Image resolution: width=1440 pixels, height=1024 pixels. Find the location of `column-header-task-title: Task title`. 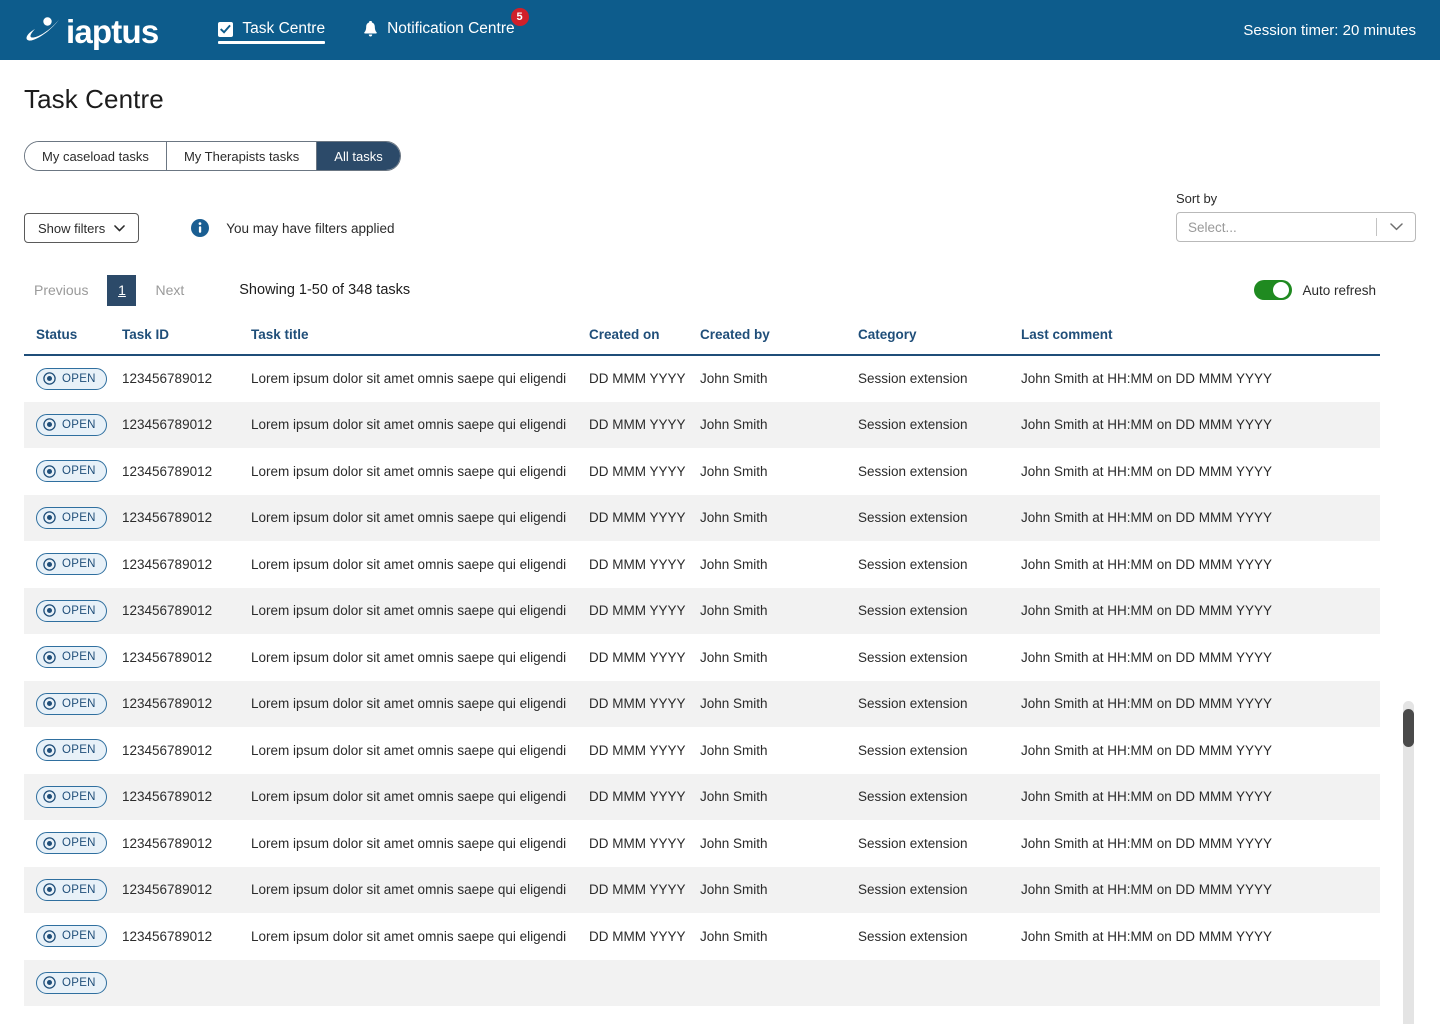

column-header-task-title: Task title is located at coordinates (420, 341).